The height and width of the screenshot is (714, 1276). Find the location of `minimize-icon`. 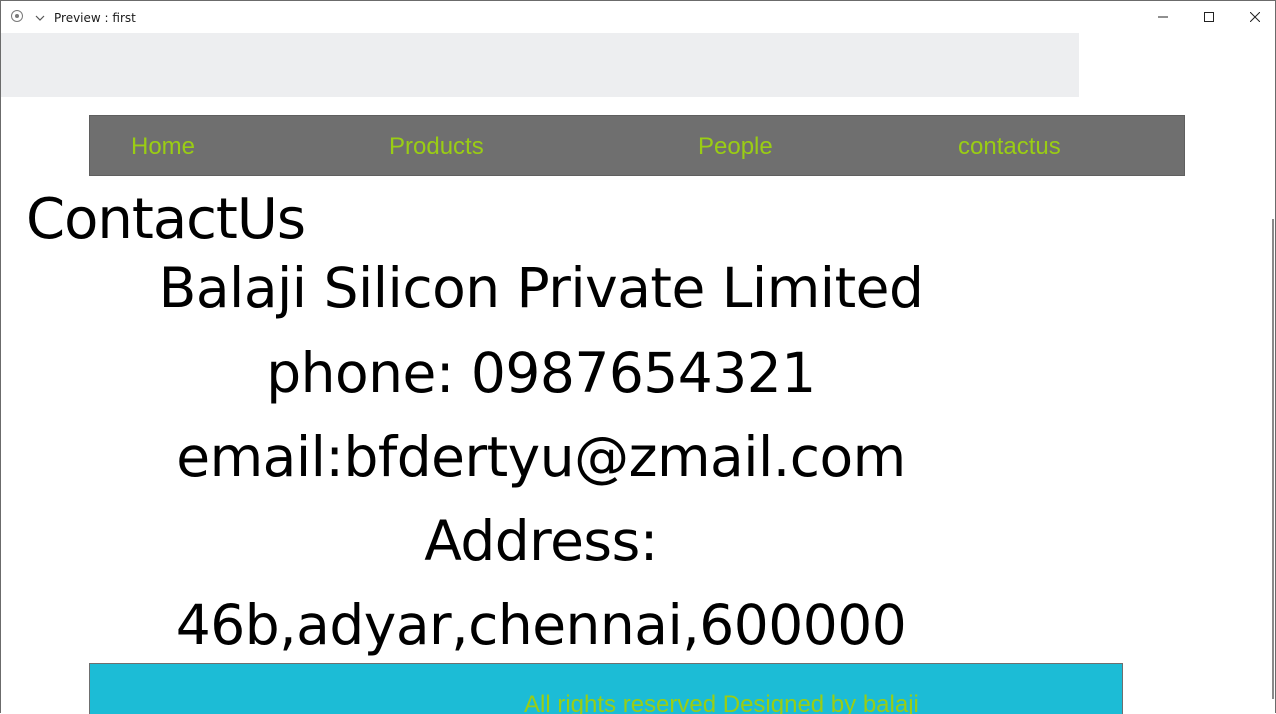

minimize-icon is located at coordinates (1163, 17).